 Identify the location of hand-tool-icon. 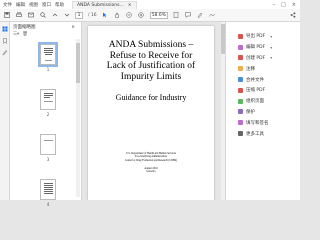
(117, 15).